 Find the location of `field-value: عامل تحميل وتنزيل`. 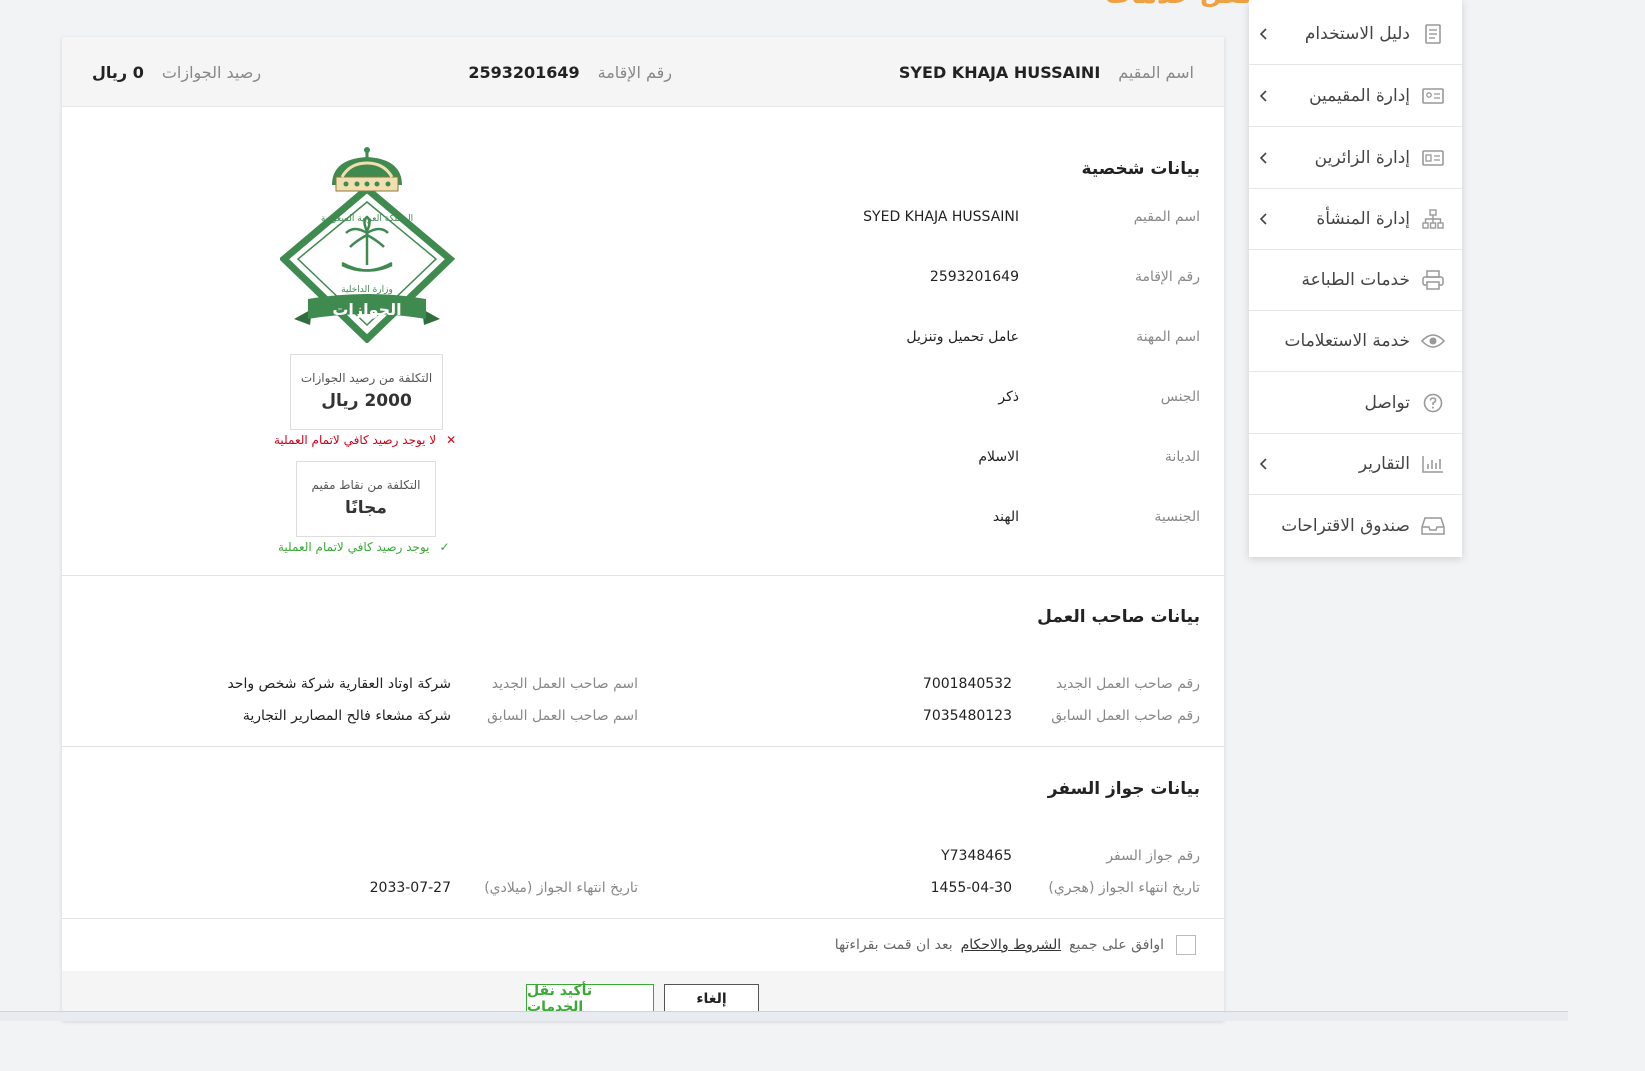

field-value: عامل تحميل وتنزيل is located at coordinates (962, 337).